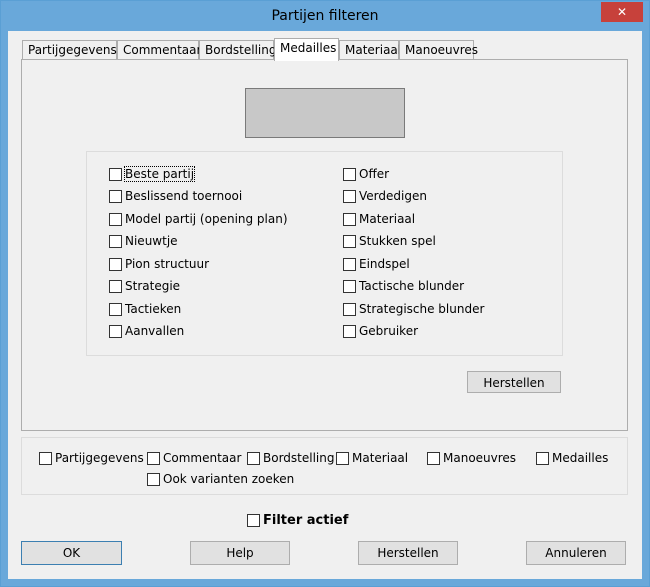  I want to click on checkbox-label: Model partij (opening plan), so click(206, 219).